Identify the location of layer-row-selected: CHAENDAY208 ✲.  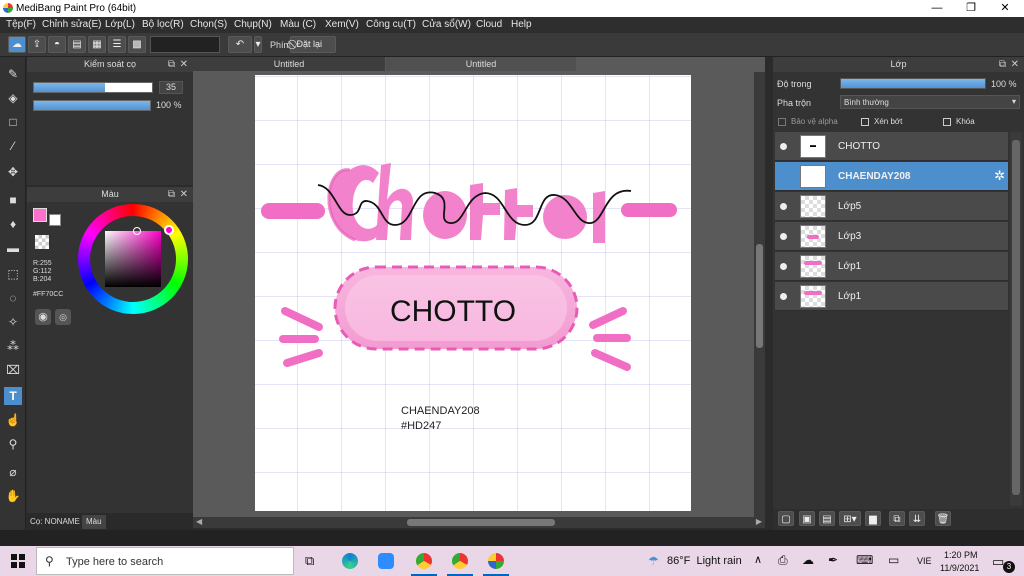
(891, 176).